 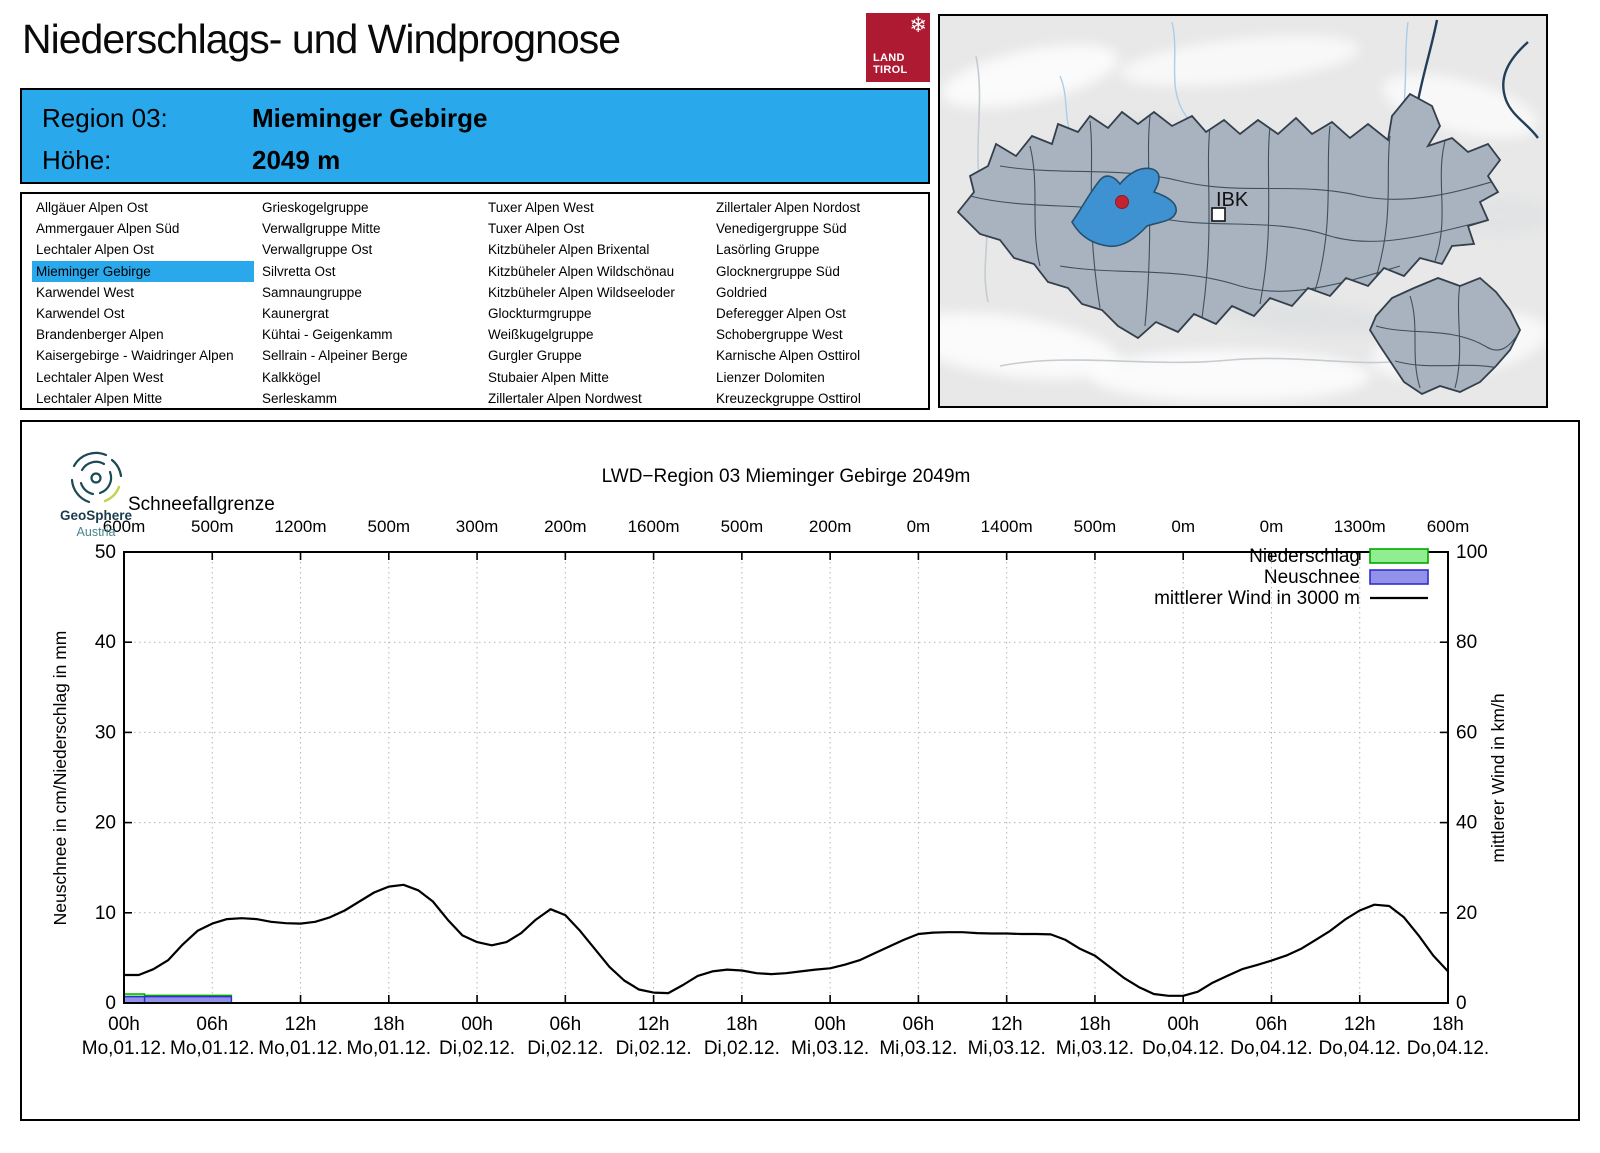 I want to click on list-item: Lechtaler Alpen Ost, so click(x=143, y=249).